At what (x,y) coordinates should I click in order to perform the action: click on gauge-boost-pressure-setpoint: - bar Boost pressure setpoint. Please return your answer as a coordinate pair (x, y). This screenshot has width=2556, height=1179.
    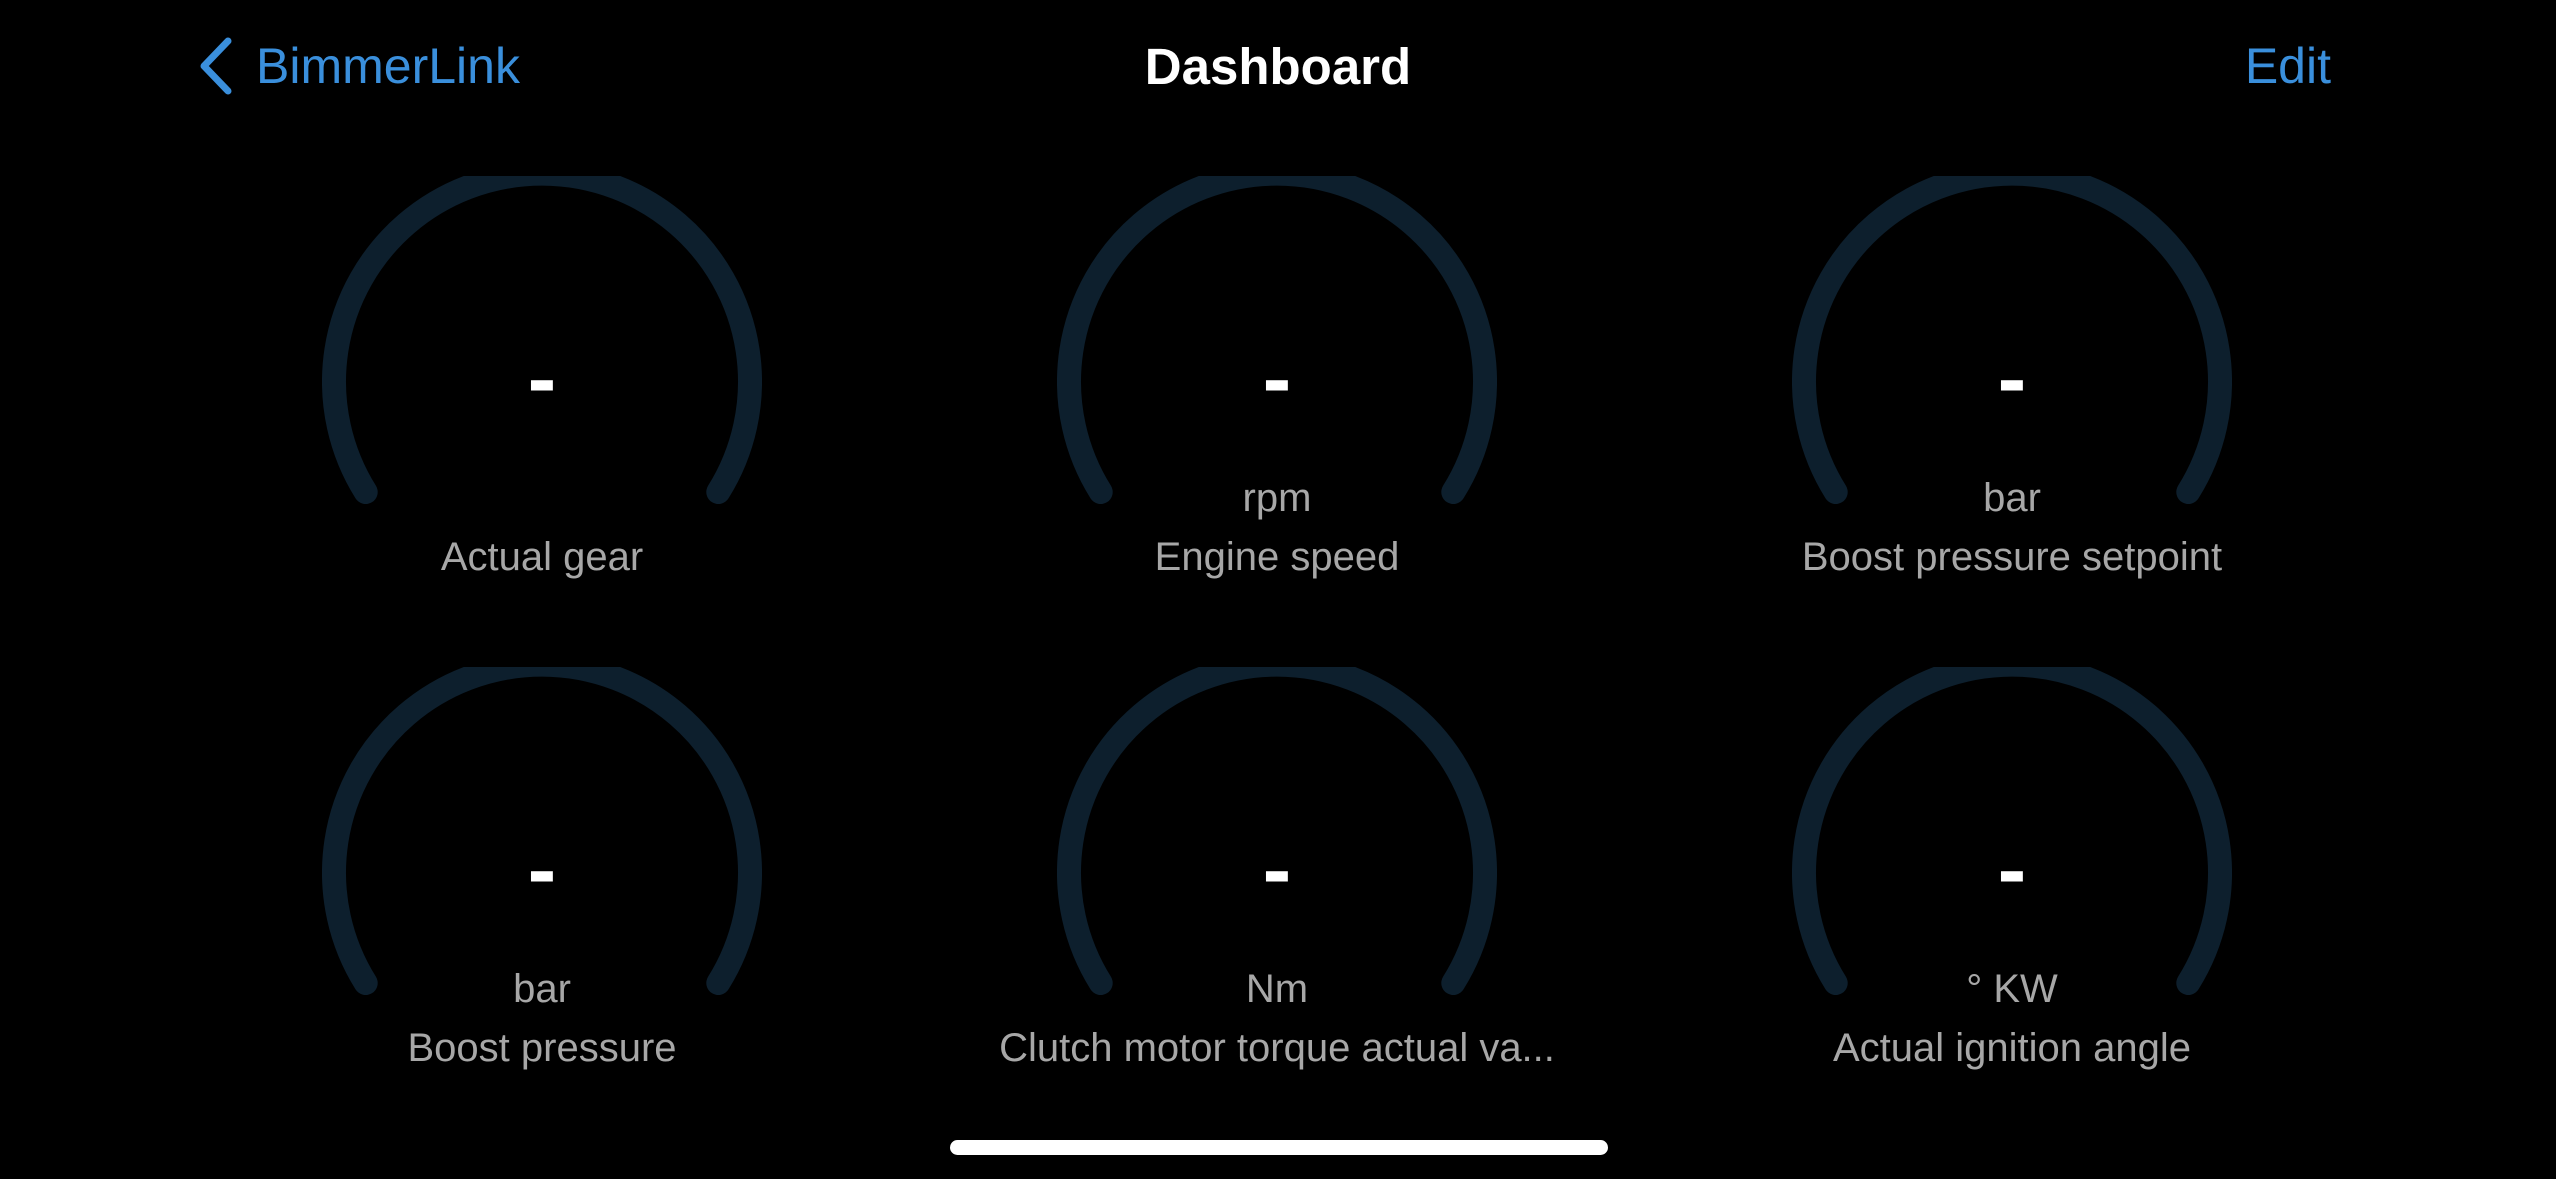
    Looking at the image, I should click on (2012, 406).